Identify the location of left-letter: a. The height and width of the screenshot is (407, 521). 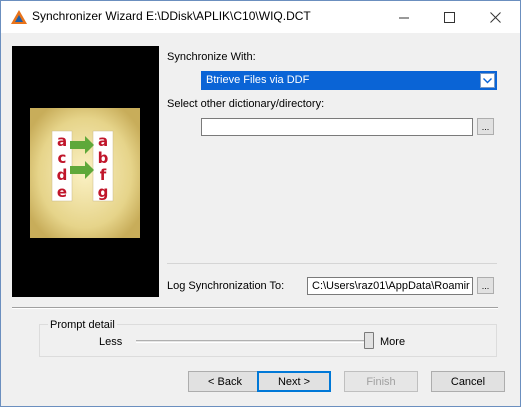
(62, 141).